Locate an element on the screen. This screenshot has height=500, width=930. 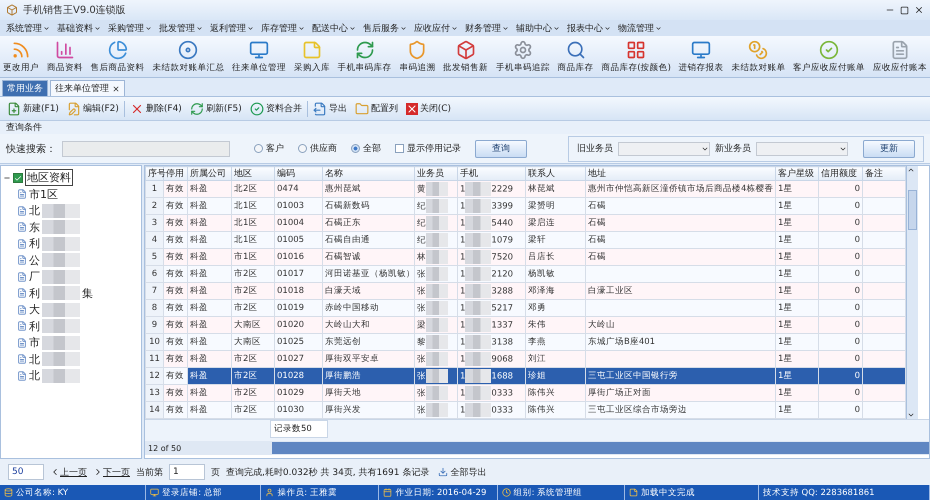
toolbar-button: 商品库存(按颜色) is located at coordinates (636, 56).